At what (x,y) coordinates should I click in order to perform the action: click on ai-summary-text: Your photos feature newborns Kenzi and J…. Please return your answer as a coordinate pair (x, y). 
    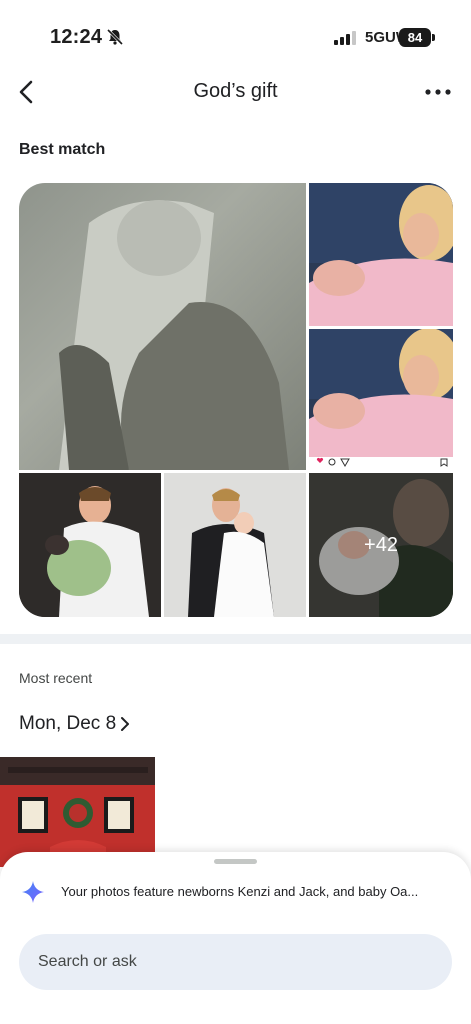
    Looking at the image, I should click on (256, 891).